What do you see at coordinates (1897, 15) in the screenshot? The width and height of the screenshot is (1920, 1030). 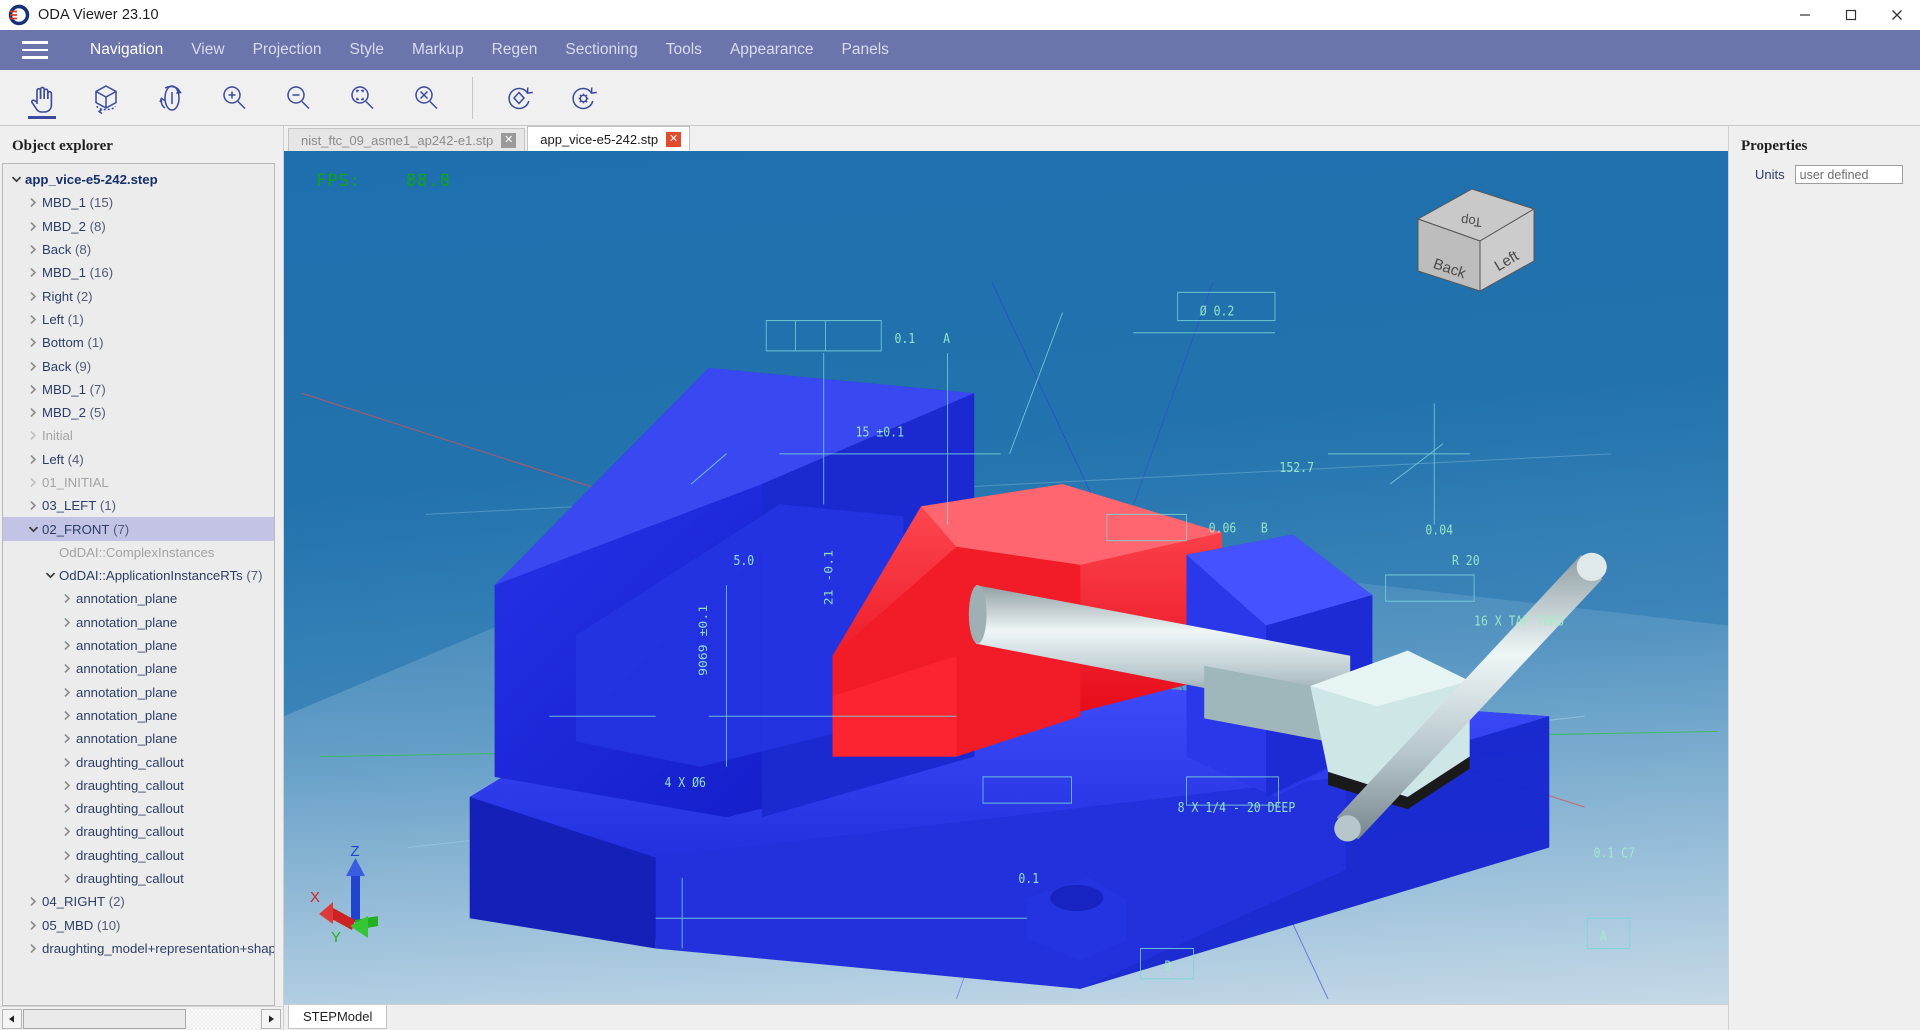 I see `close-button` at bounding box center [1897, 15].